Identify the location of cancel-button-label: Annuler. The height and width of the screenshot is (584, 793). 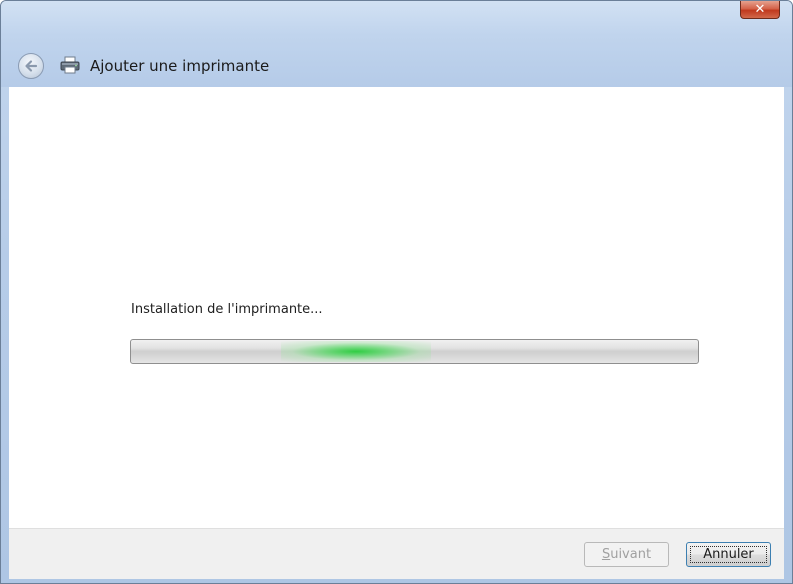
(728, 554).